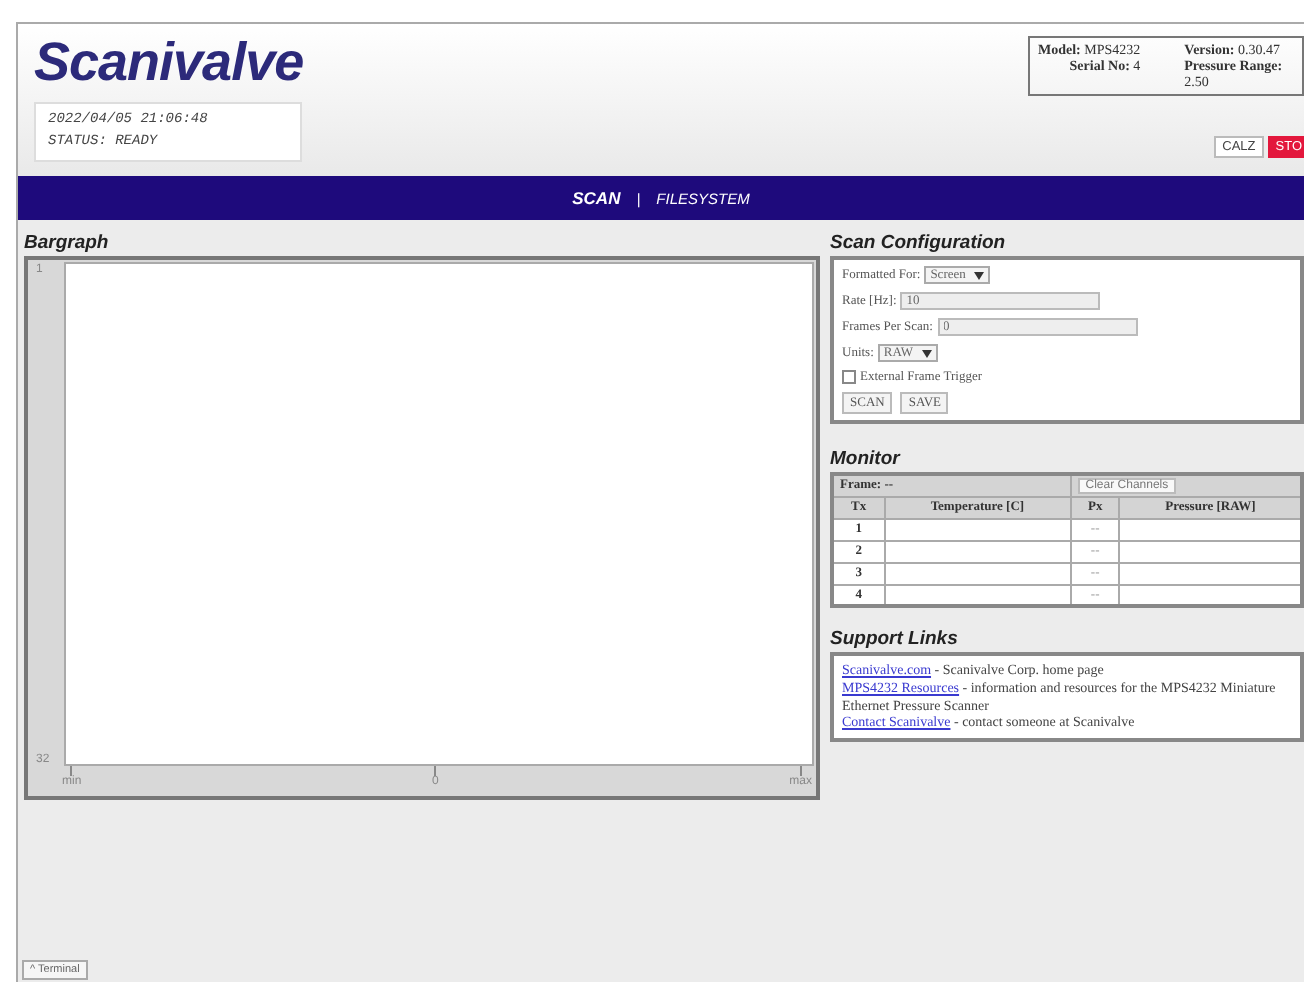 The height and width of the screenshot is (982, 1304). Describe the element at coordinates (169, 63) in the screenshot. I see `logo: Scanivalve` at that location.